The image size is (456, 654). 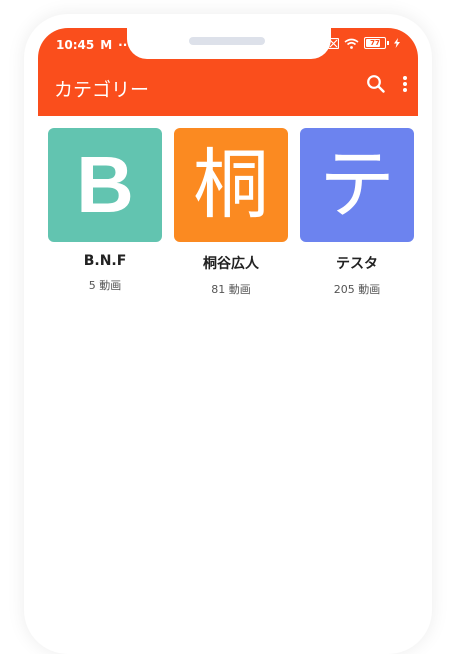 What do you see at coordinates (357, 289) in the screenshot?
I see `video-count: 205 動画` at bounding box center [357, 289].